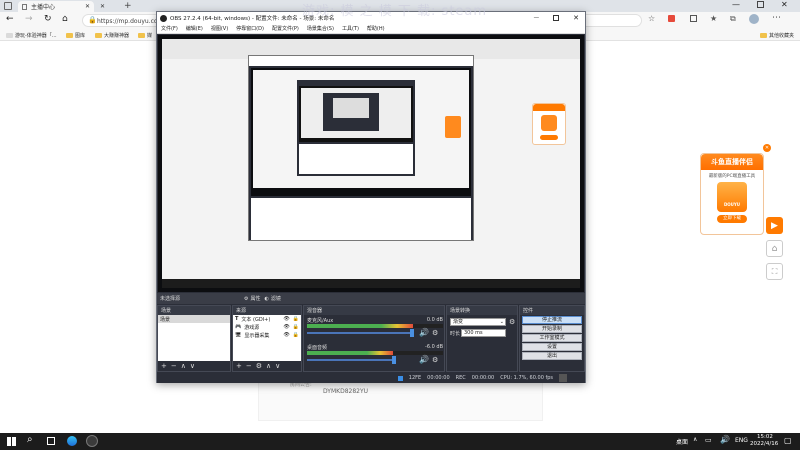  I want to click on search-icon: ⌕, so click(30, 439).